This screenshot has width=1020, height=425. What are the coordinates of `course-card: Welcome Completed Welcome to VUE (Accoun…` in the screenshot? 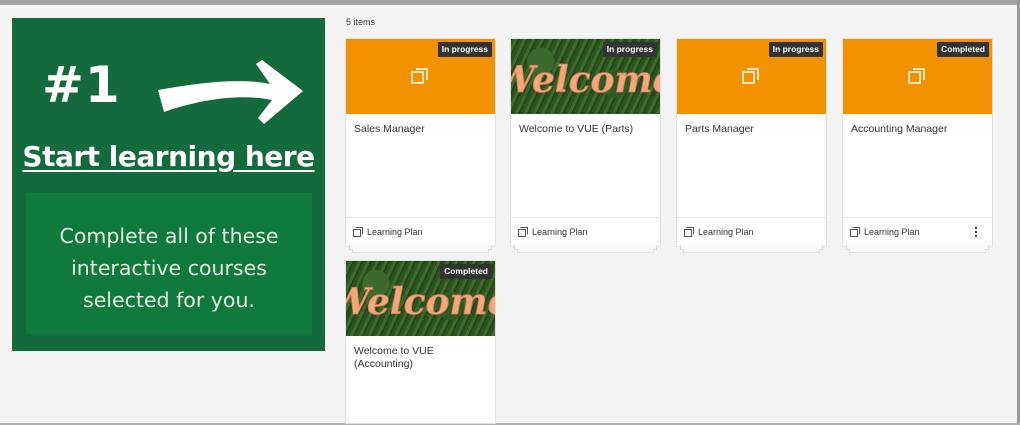 It's located at (420, 342).